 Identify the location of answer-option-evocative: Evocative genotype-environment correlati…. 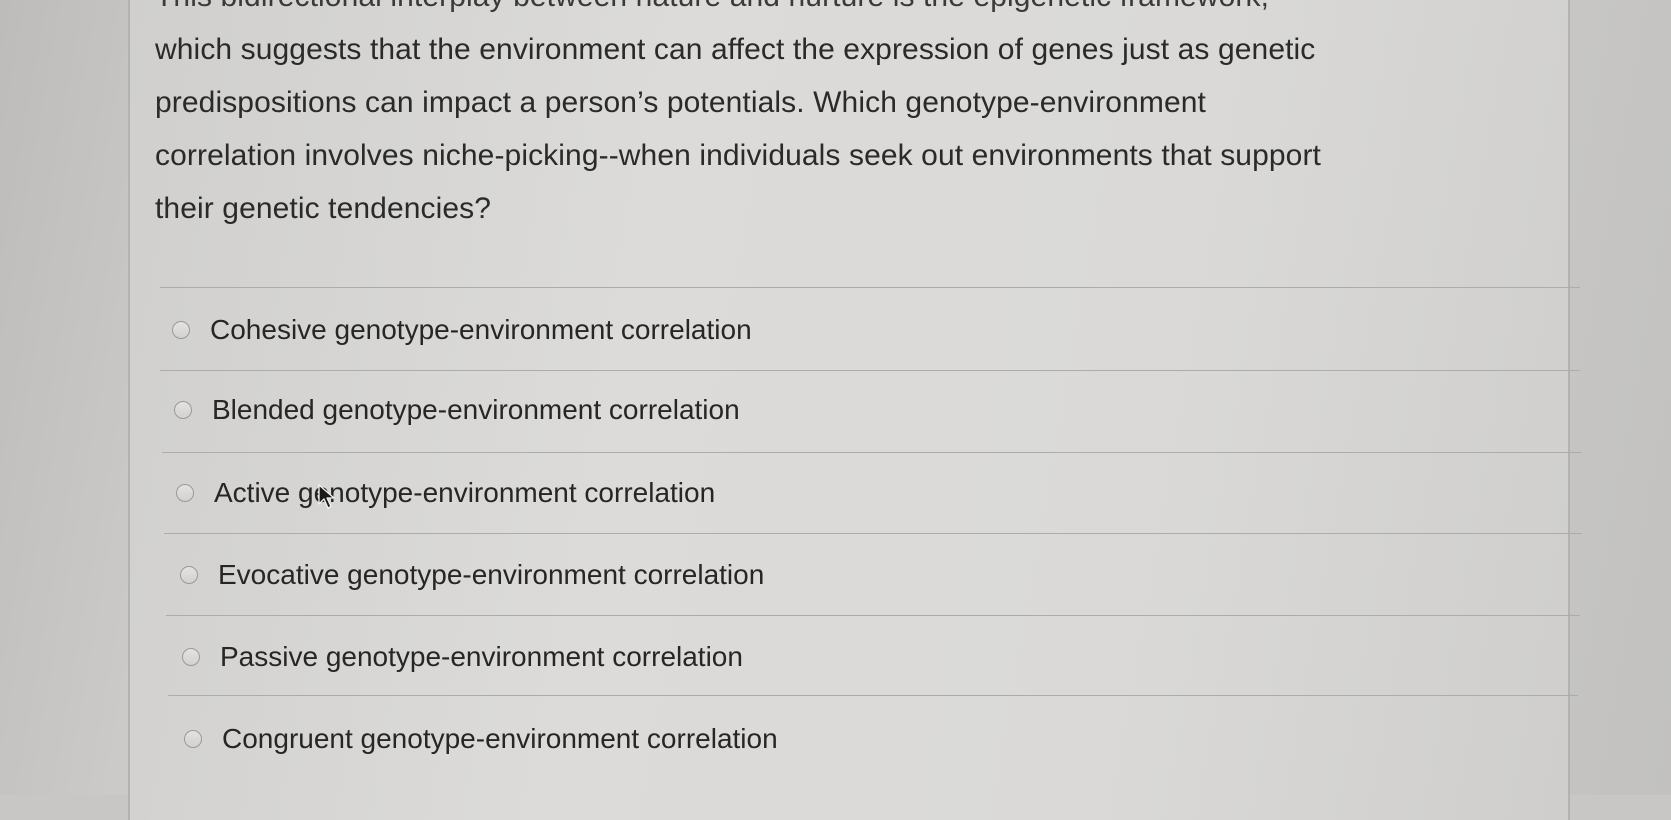
(472, 575).